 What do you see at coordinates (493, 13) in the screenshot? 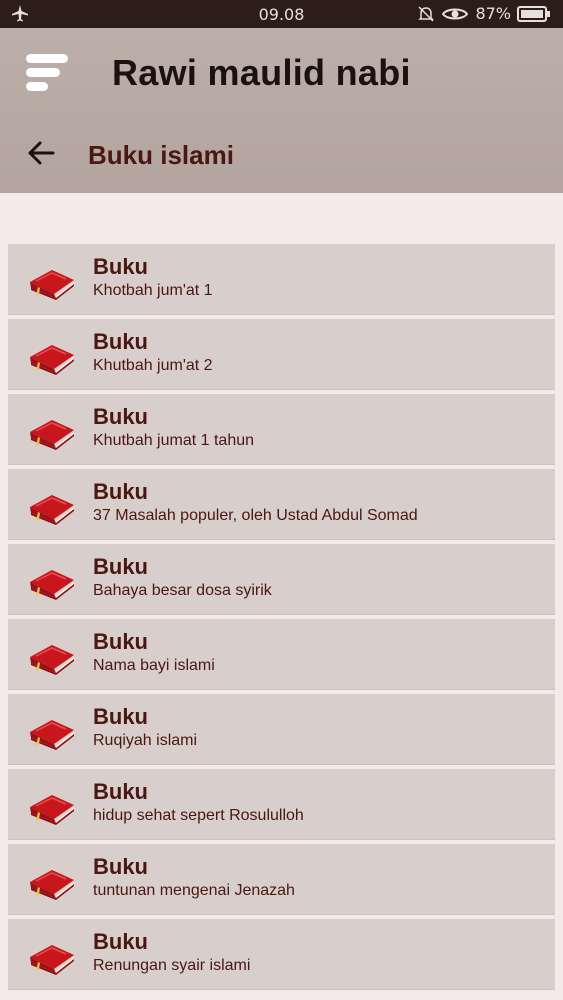
I see `battery-percent: 87%` at bounding box center [493, 13].